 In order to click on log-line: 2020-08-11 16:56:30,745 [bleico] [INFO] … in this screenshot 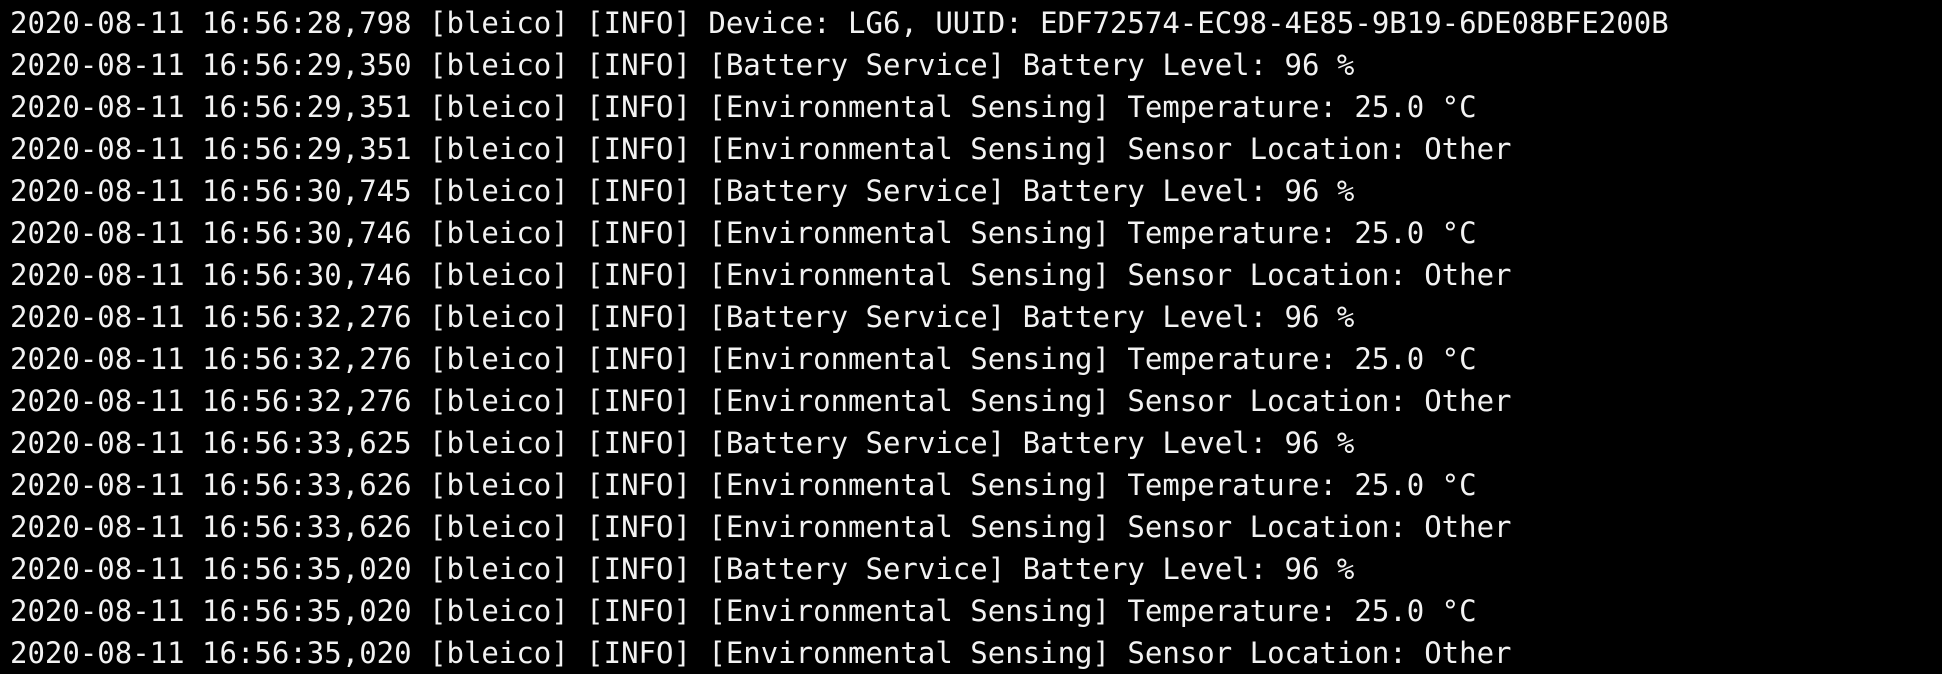, I will do `click(682, 191)`.